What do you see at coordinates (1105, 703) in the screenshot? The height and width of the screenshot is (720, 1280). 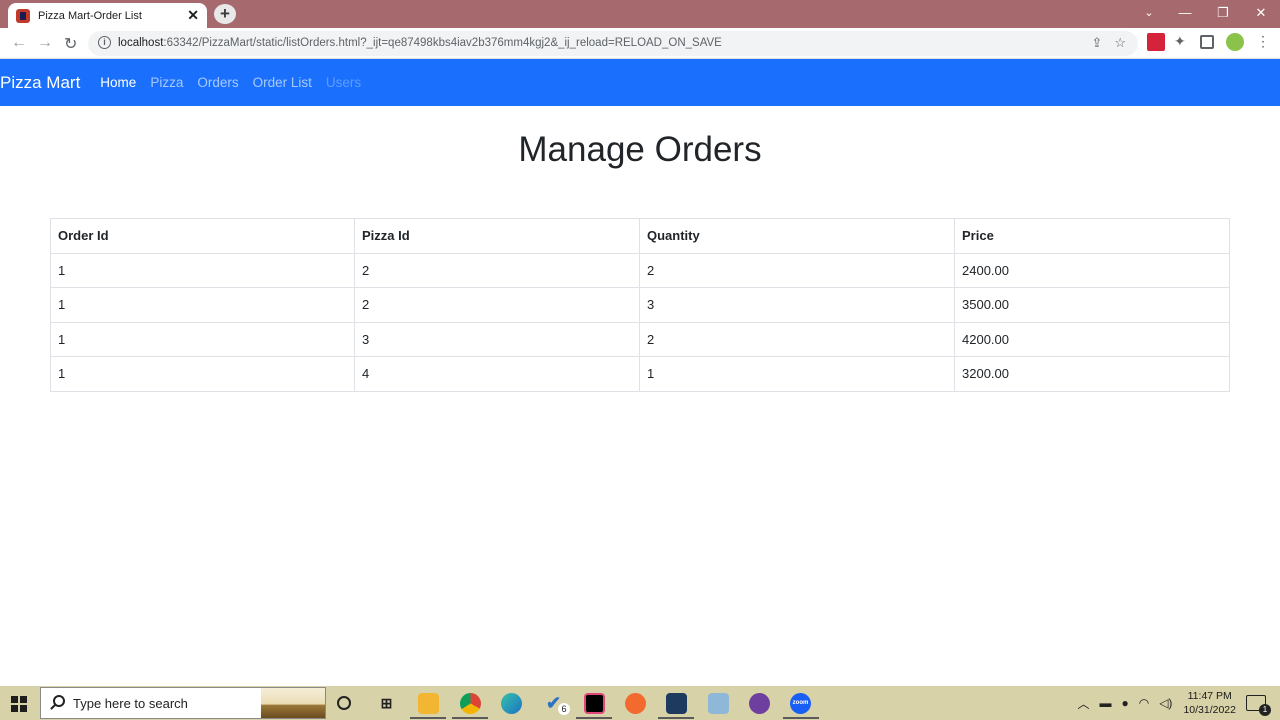 I see `battery-icon: ▬` at bounding box center [1105, 703].